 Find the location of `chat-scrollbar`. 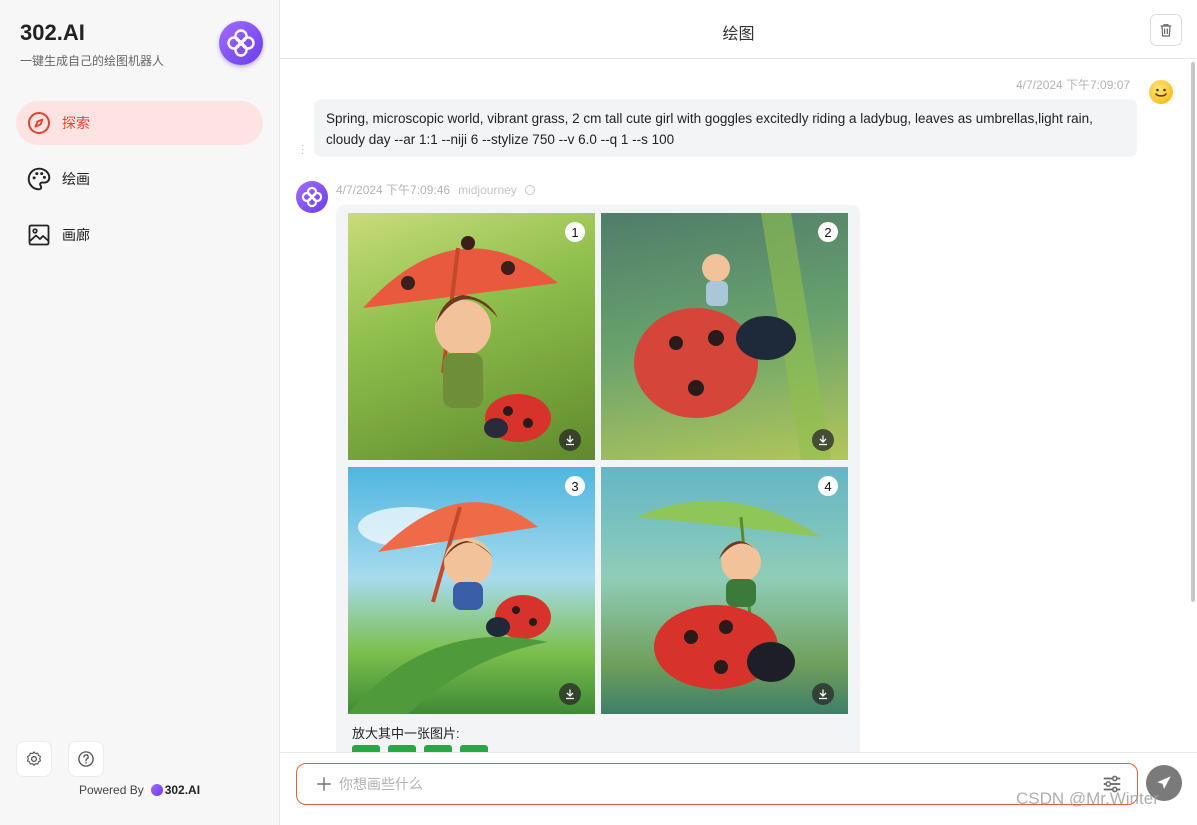

chat-scrollbar is located at coordinates (1193, 332).